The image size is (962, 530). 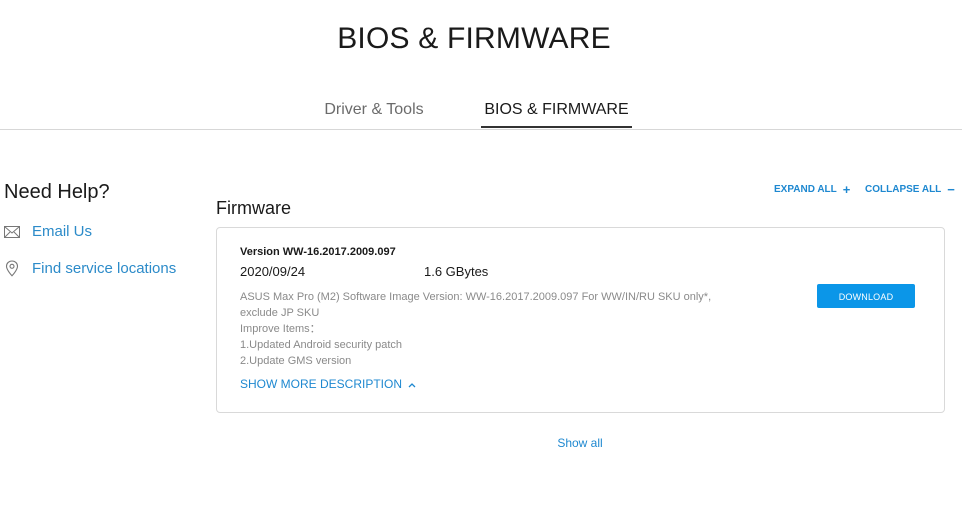 I want to click on firmware-section-title: Firmware, so click(x=253, y=208).